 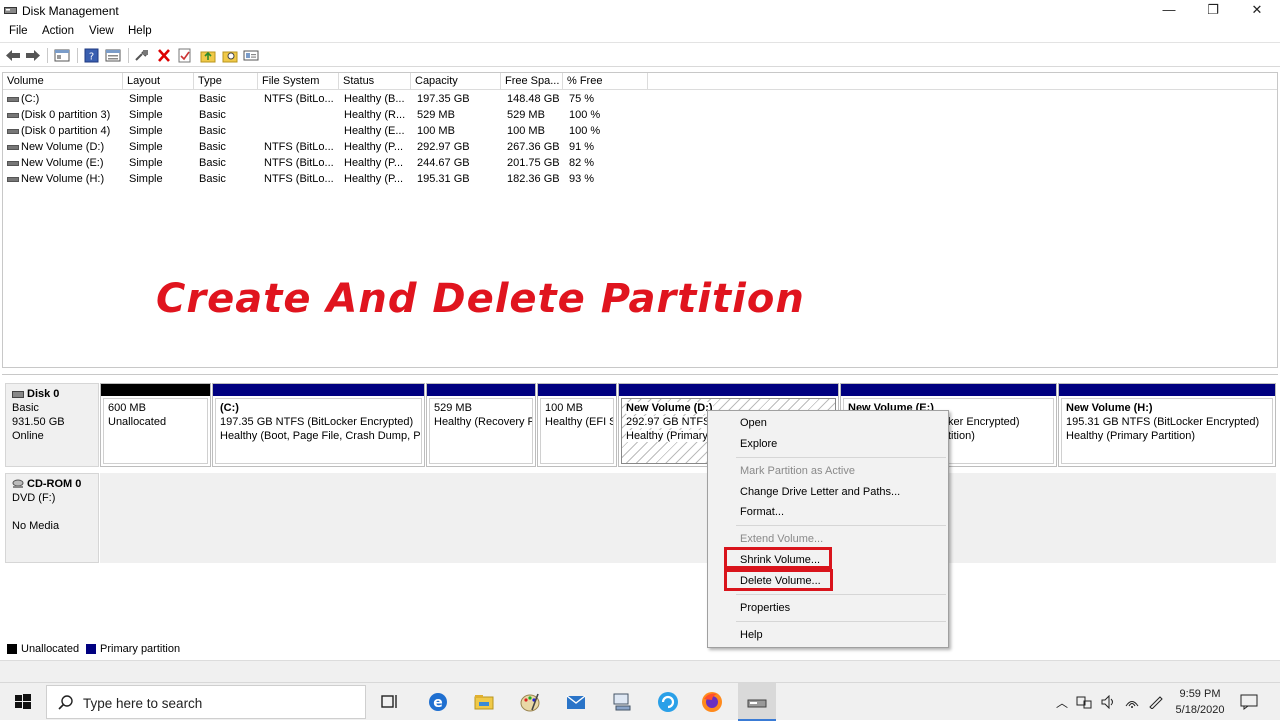 I want to click on cell-volume: New Volume (H:), so click(x=63, y=179).